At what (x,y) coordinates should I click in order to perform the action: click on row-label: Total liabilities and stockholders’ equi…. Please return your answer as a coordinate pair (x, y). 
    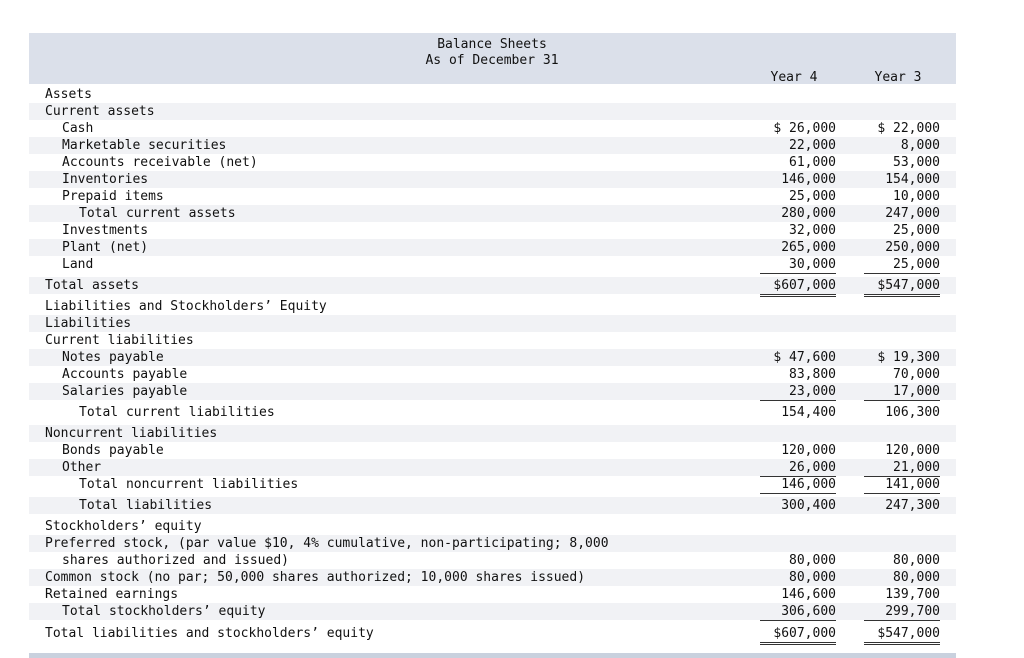
    Looking at the image, I should click on (209, 633).